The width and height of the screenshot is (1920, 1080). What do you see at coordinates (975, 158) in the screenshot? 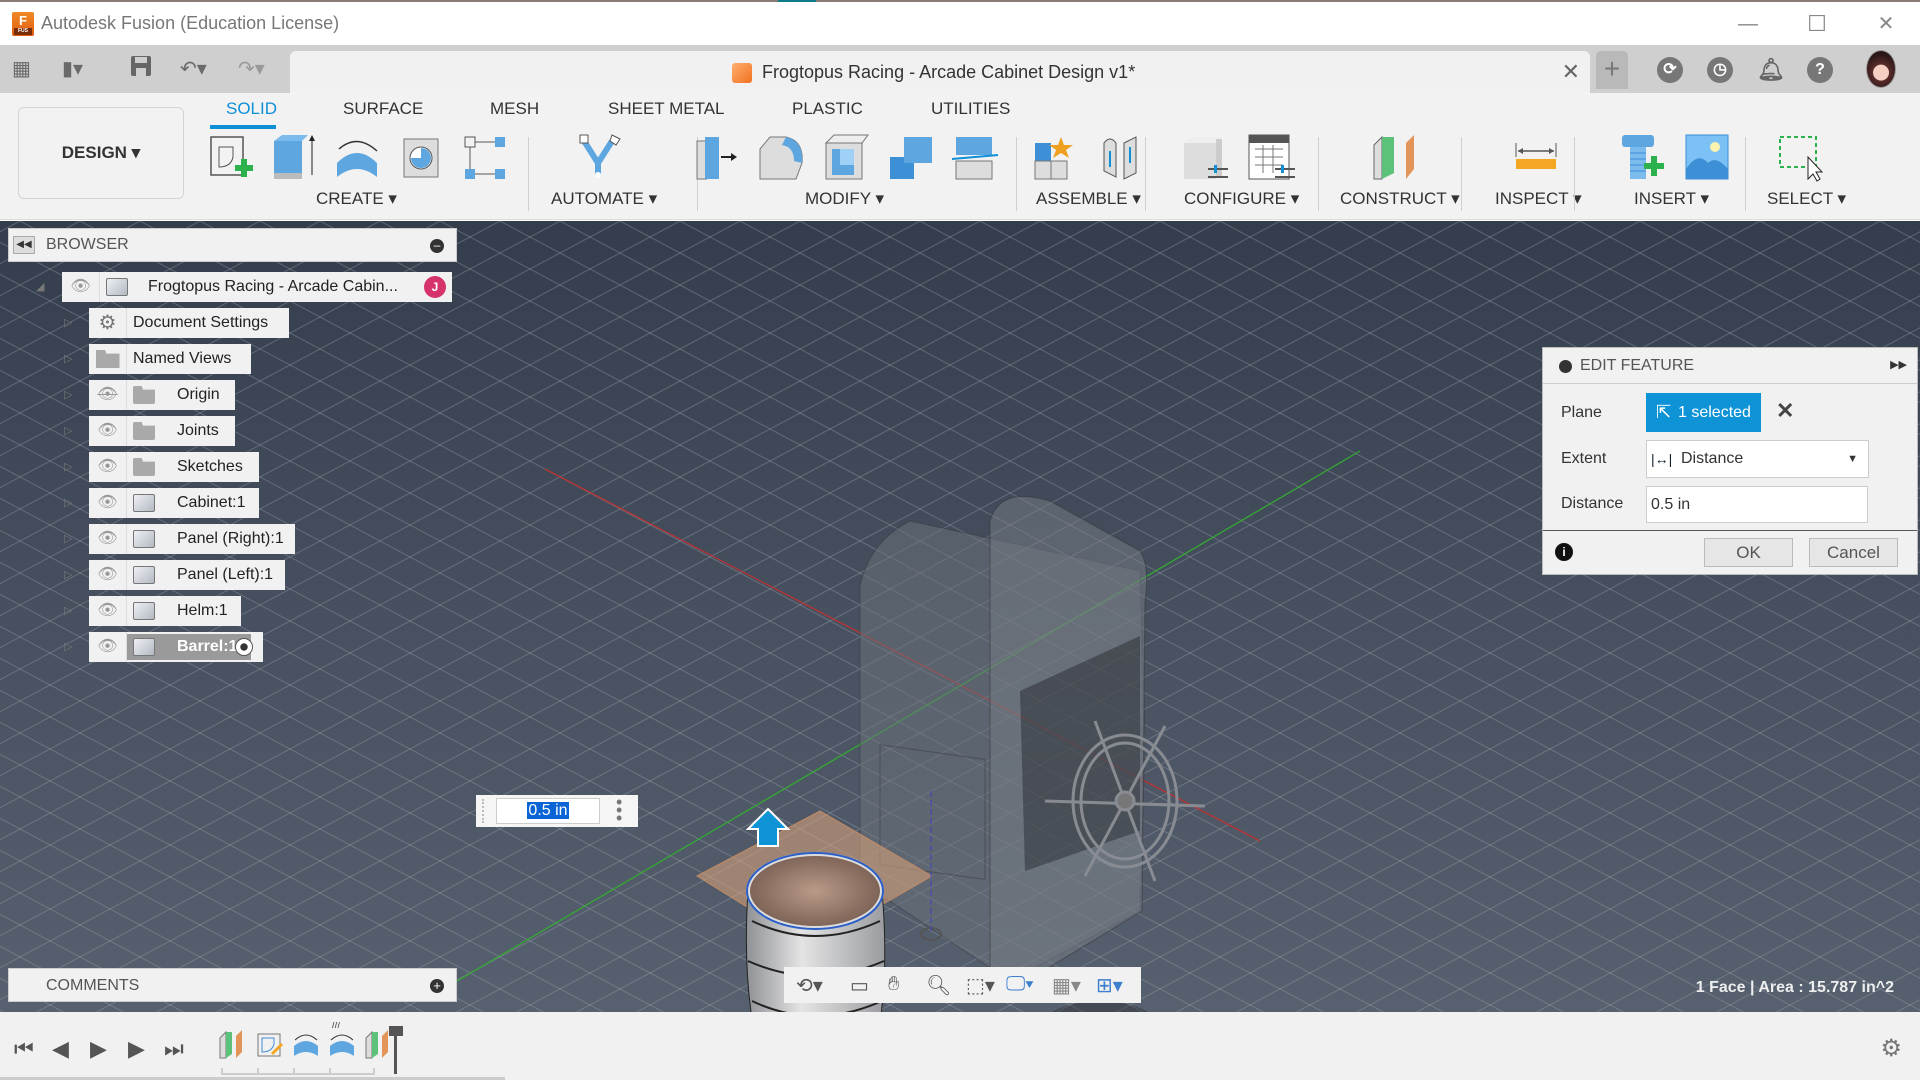
I see `split-body-icon` at bounding box center [975, 158].